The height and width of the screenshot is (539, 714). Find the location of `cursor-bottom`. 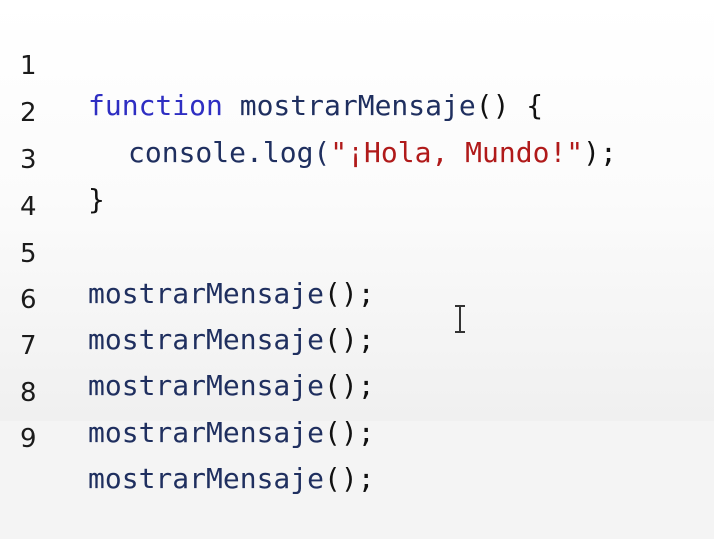

cursor-bottom is located at coordinates (460, 332).